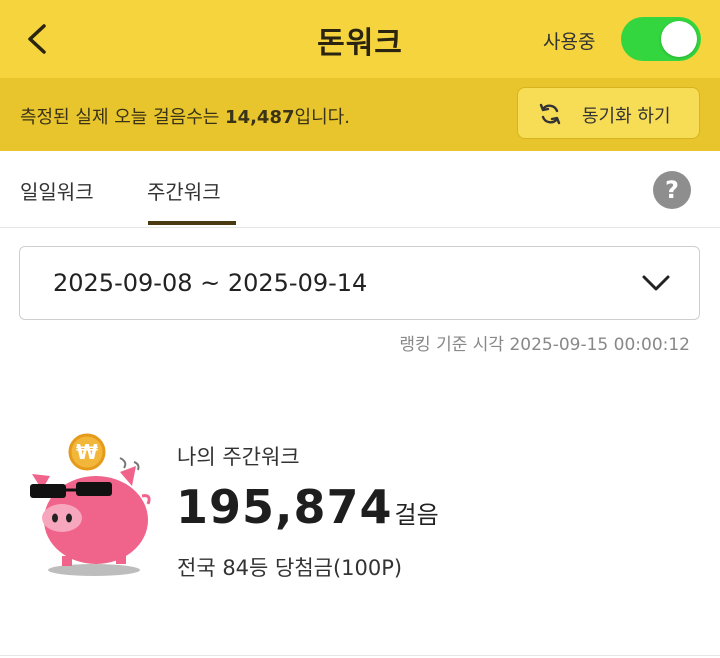  What do you see at coordinates (210, 283) in the screenshot?
I see `date-range-value: 2025-09-08 ~ 2025-09-14` at bounding box center [210, 283].